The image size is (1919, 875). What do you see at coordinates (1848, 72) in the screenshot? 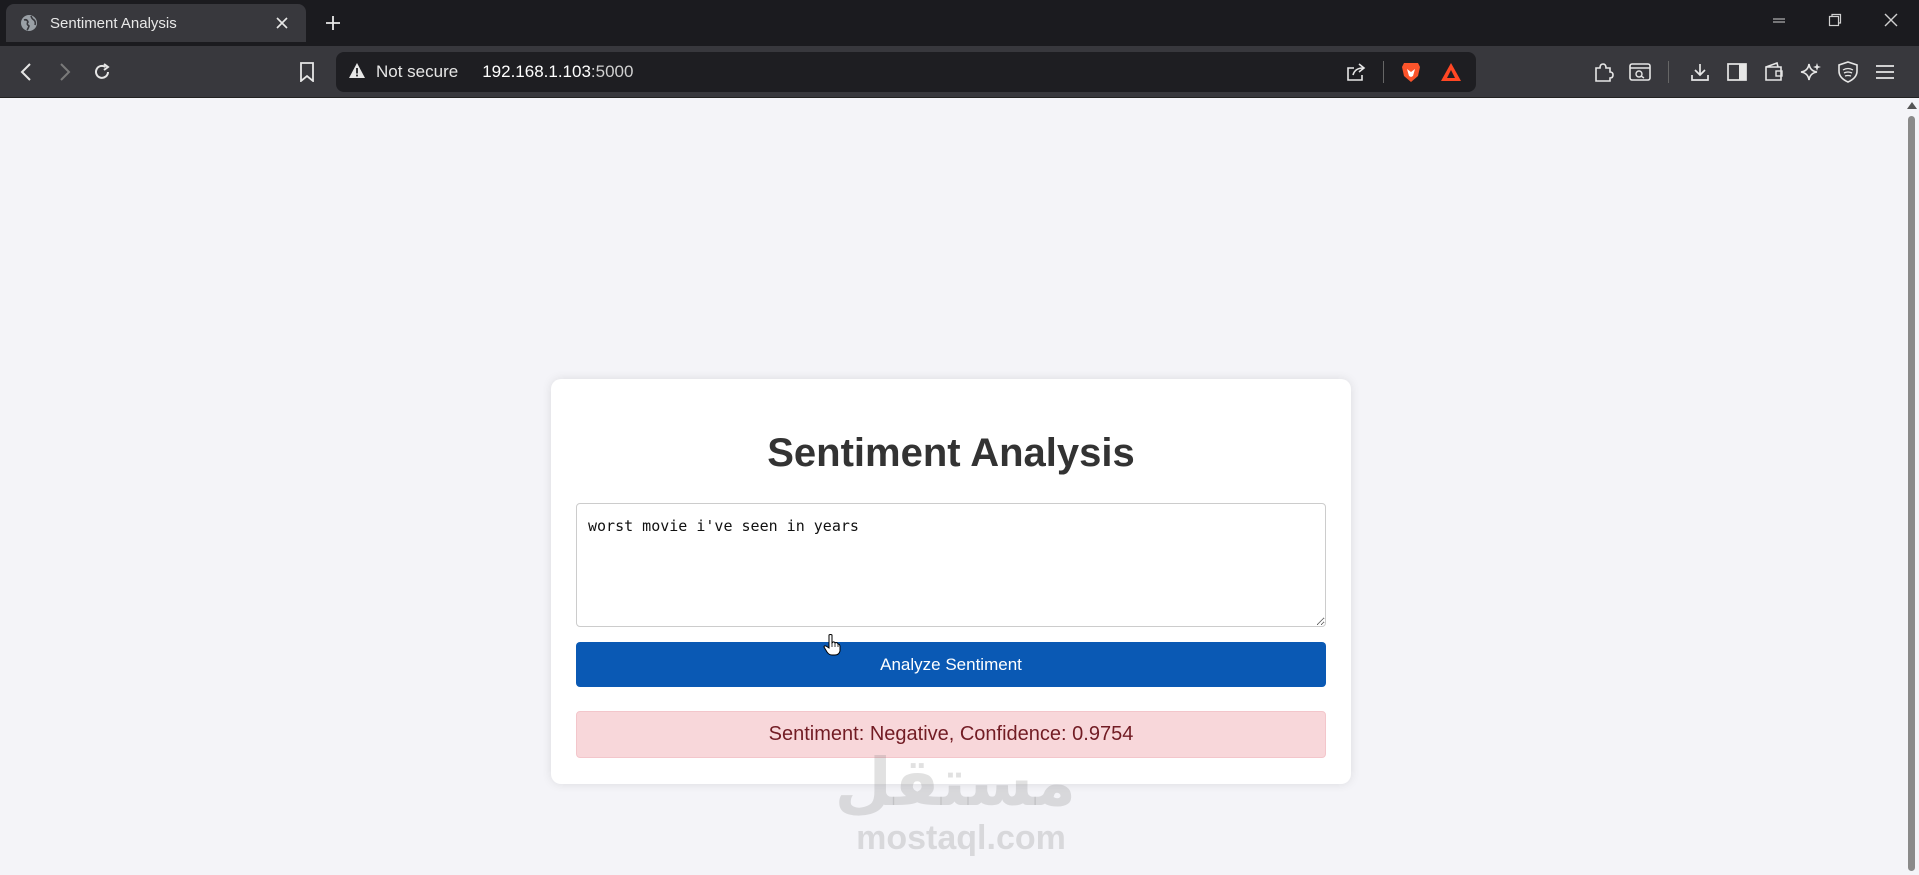
I see `shield-icon` at bounding box center [1848, 72].